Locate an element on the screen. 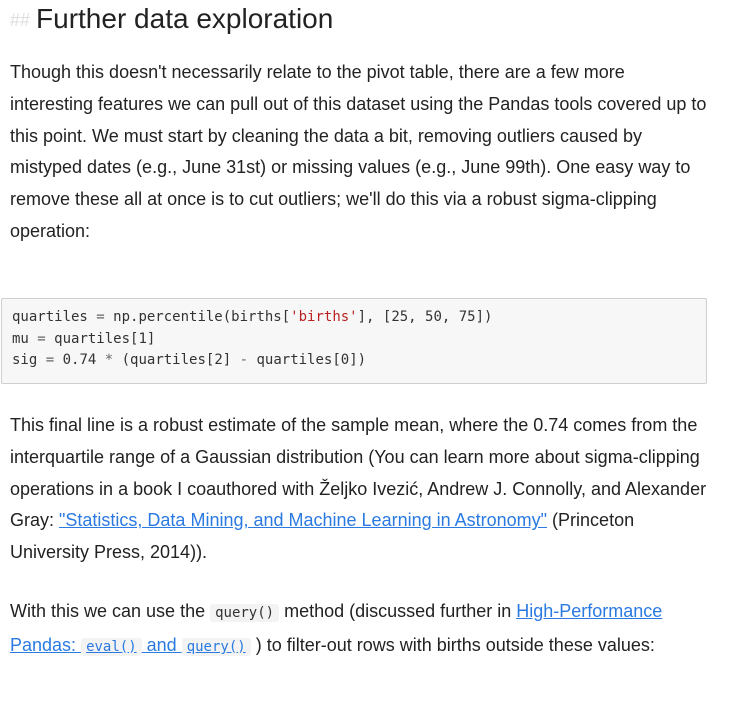  query-link-inline-code: query() is located at coordinates (216, 646).